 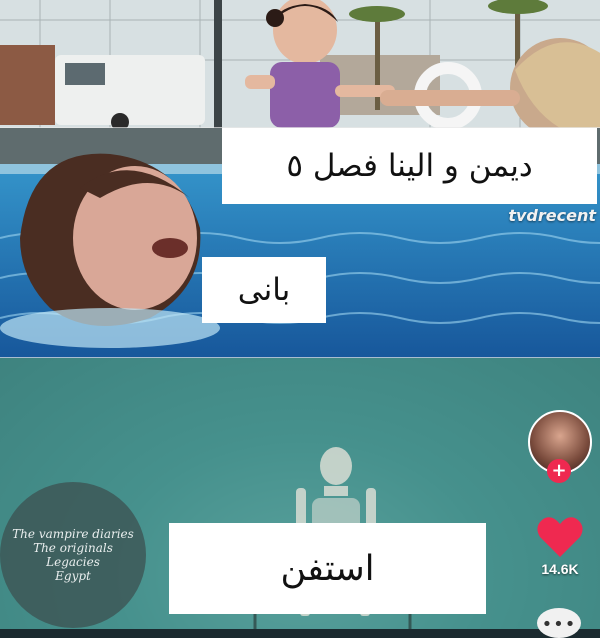 I want to click on caption-top: ديمن و الينا فصل ٥, so click(x=409, y=166).